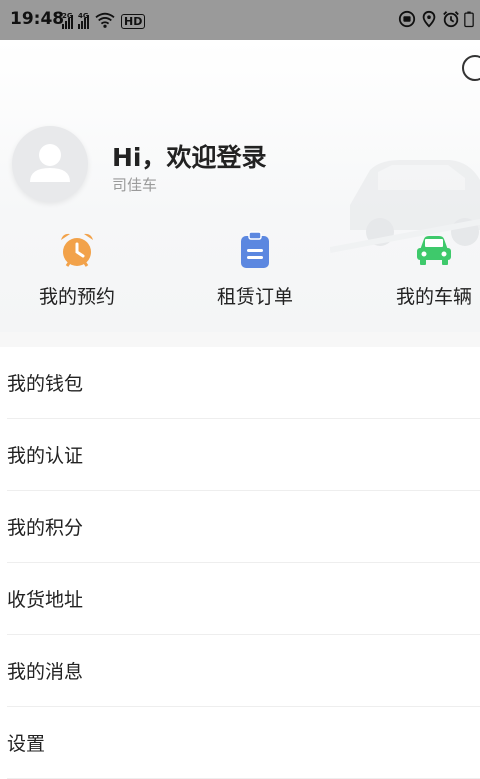 The height and width of the screenshot is (779, 480). Describe the element at coordinates (133, 21) in the screenshot. I see `hd-icon: HD` at that location.